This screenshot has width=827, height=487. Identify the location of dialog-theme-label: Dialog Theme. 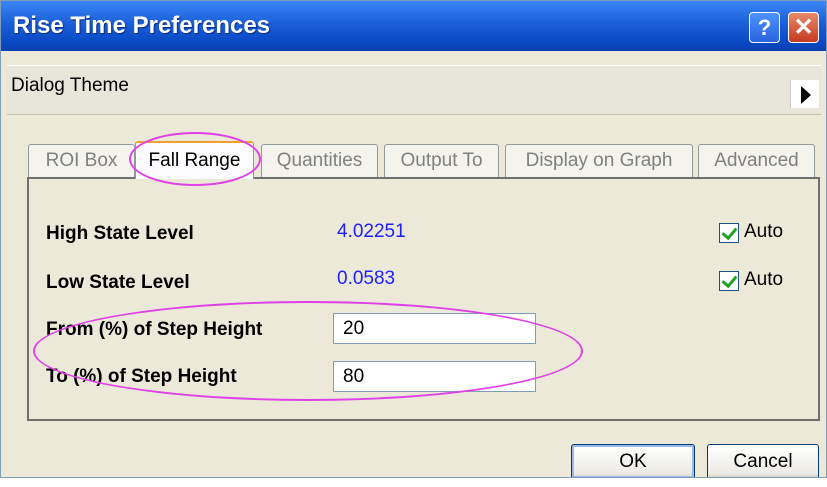
(70, 85).